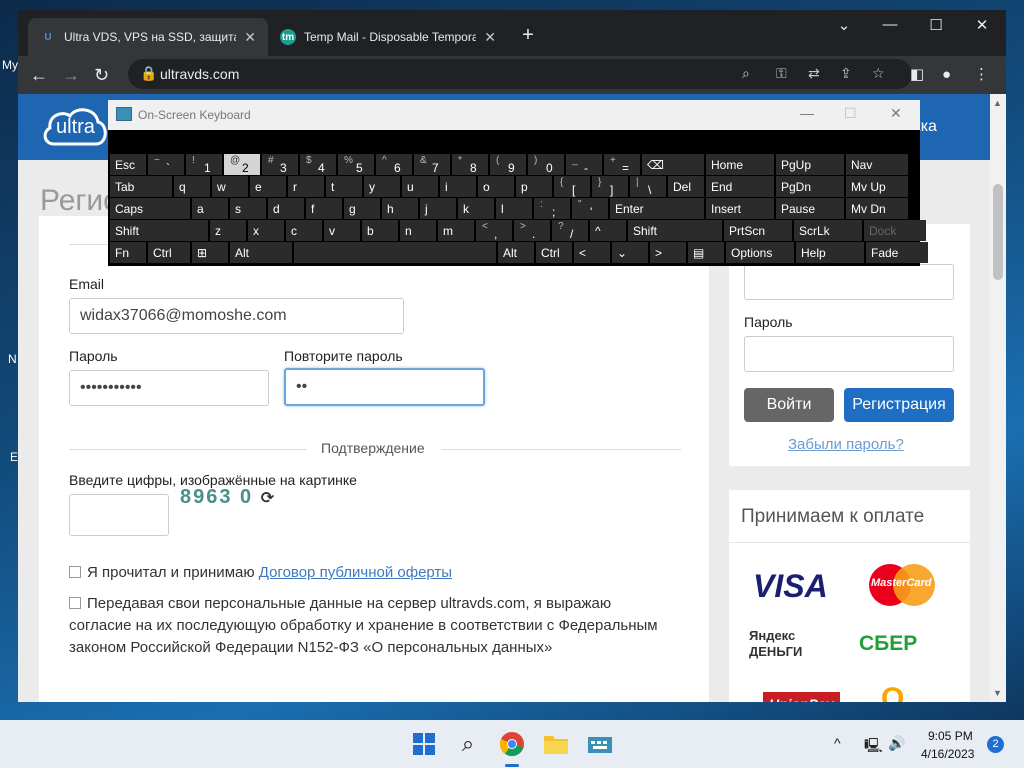 This screenshot has width=1024, height=768. What do you see at coordinates (71, 75) in the screenshot?
I see `forward-icon: →` at bounding box center [71, 75].